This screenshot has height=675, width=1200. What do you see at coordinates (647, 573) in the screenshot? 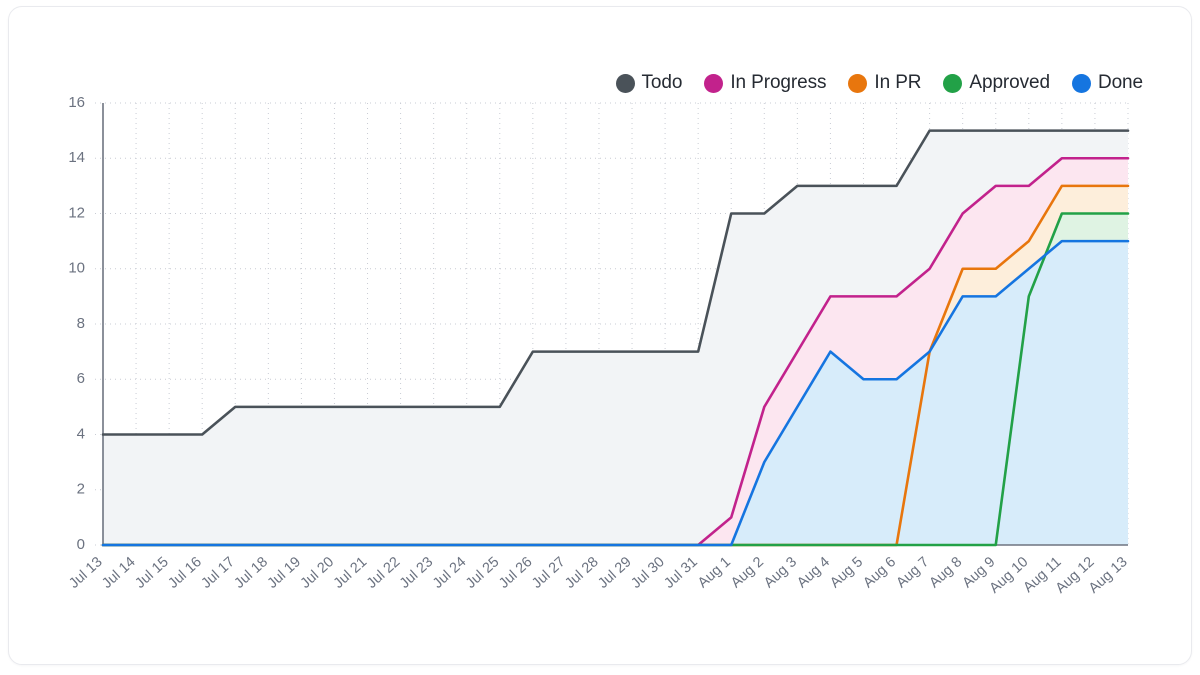
I see `x-axis-tick-label: Jul 30` at bounding box center [647, 573].